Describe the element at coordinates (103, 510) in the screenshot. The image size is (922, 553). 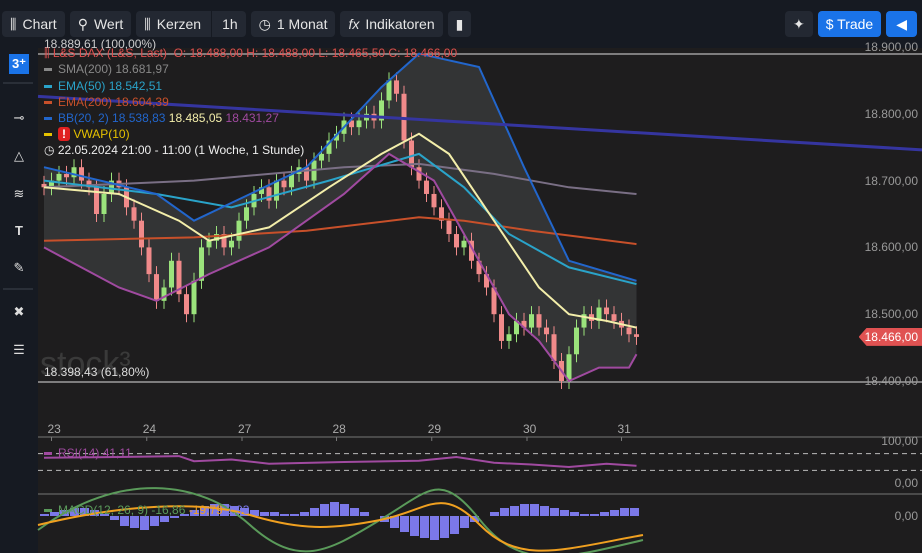
I see `macd-label: MACD(12, 26, 9)` at that location.